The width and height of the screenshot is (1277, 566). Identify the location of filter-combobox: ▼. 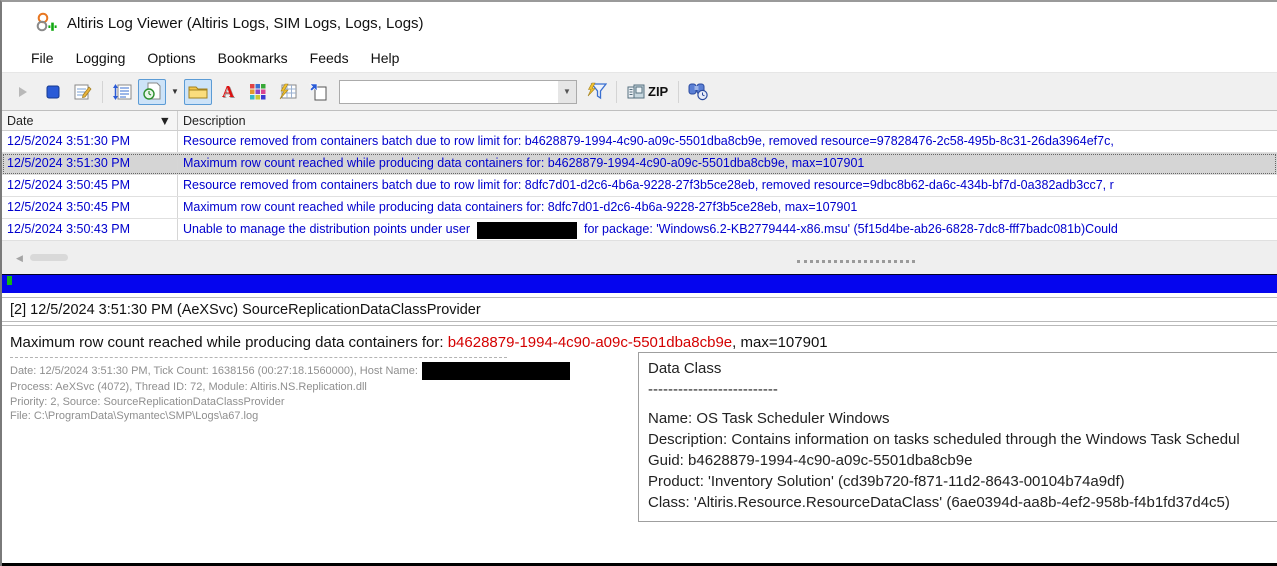
(458, 91).